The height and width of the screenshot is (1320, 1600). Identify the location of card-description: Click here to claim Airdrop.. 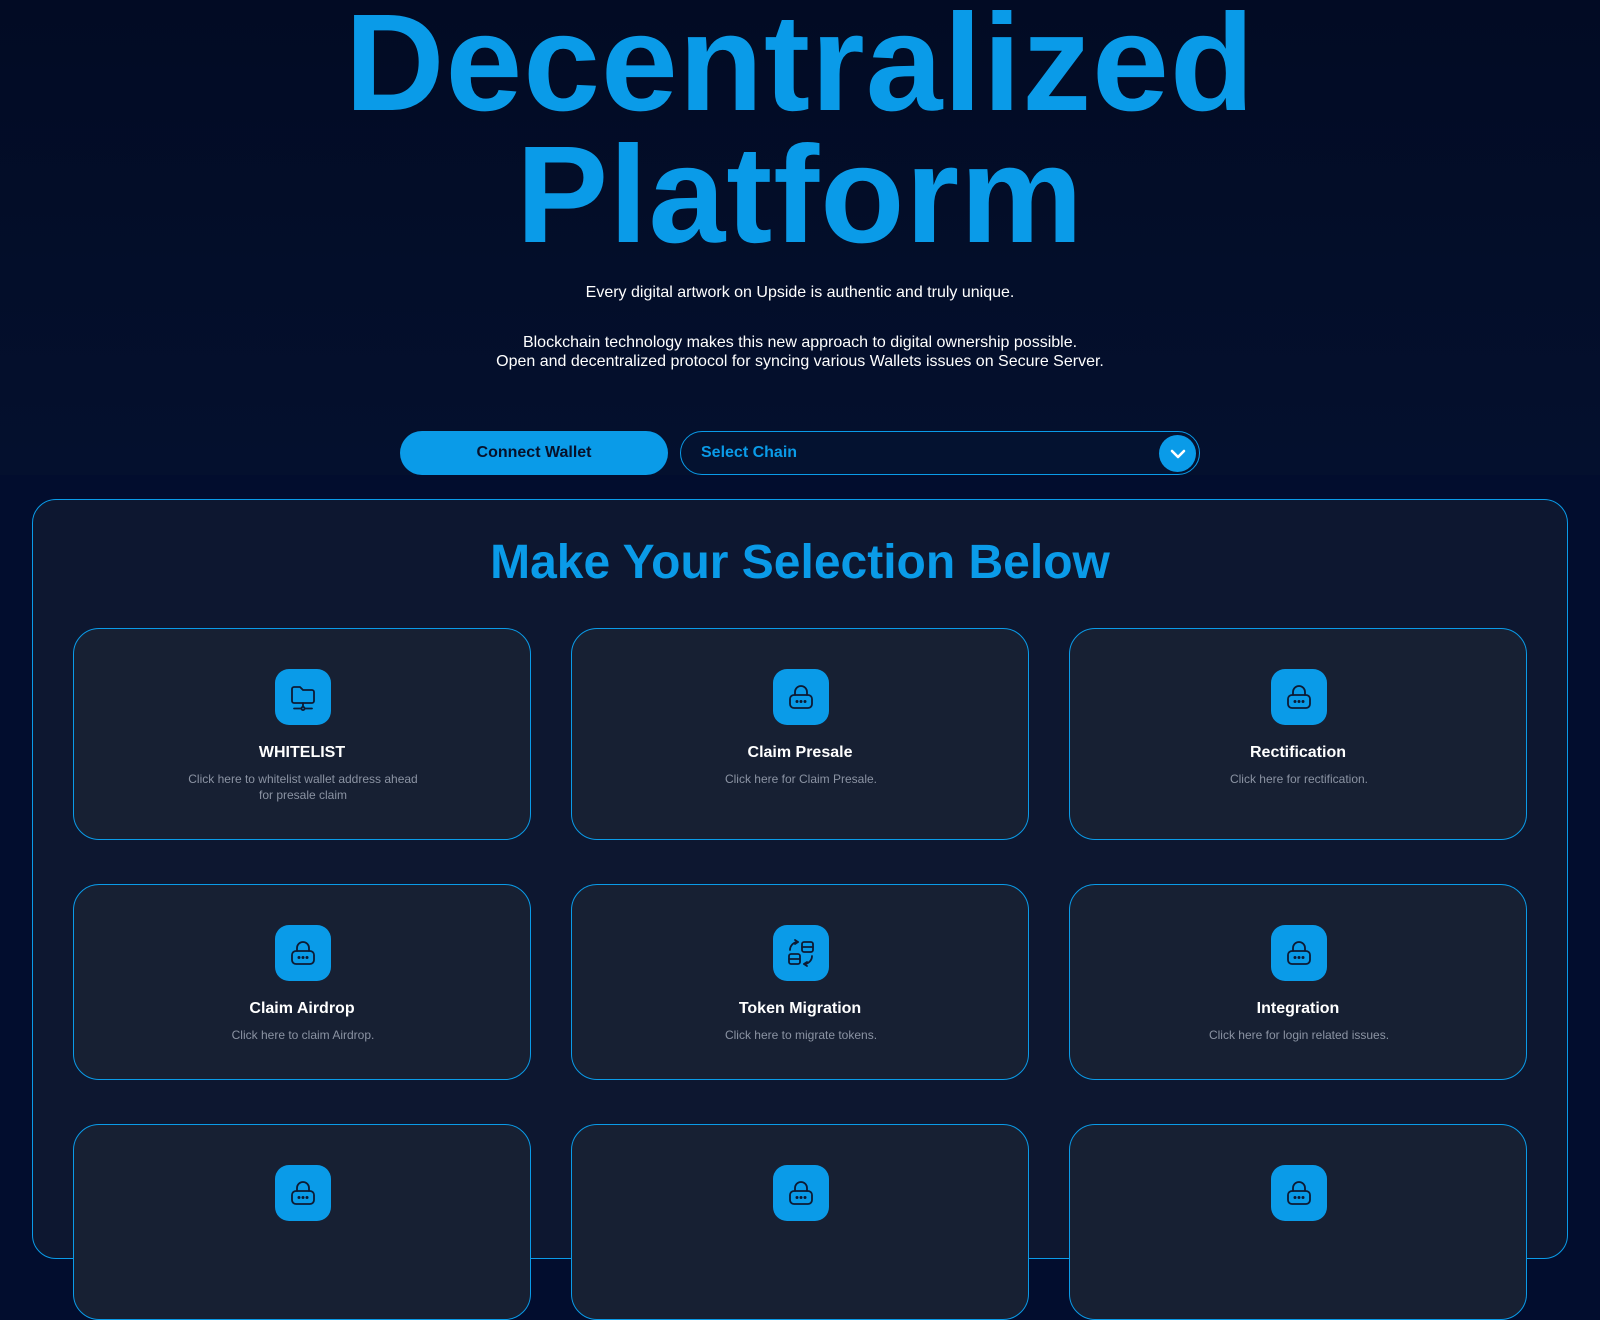
(303, 1035).